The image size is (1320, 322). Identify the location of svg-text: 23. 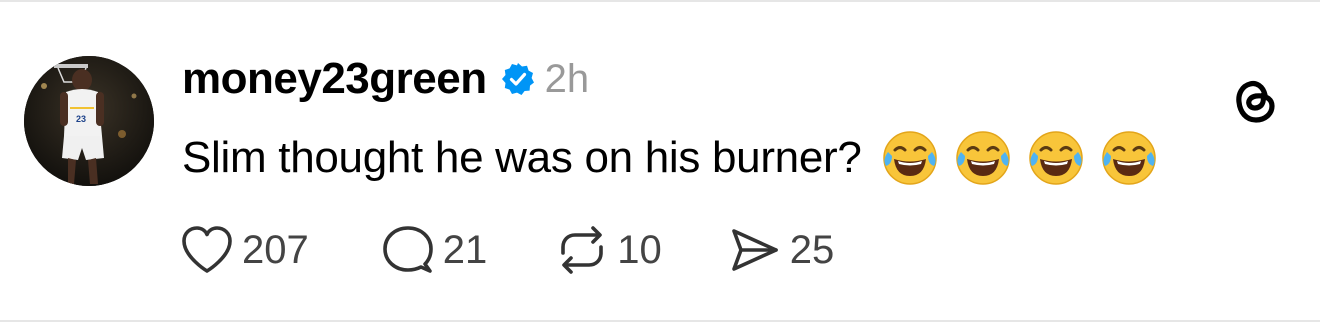
(81, 119).